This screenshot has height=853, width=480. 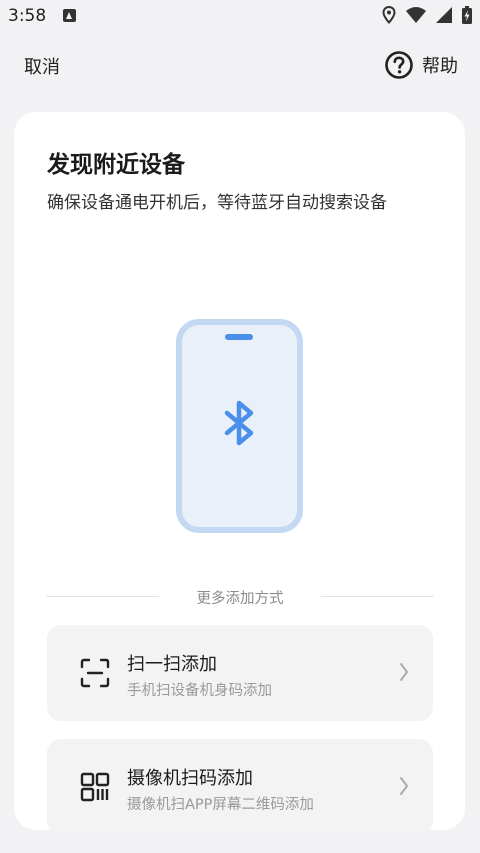 What do you see at coordinates (416, 15) in the screenshot?
I see `wifi-icon` at bounding box center [416, 15].